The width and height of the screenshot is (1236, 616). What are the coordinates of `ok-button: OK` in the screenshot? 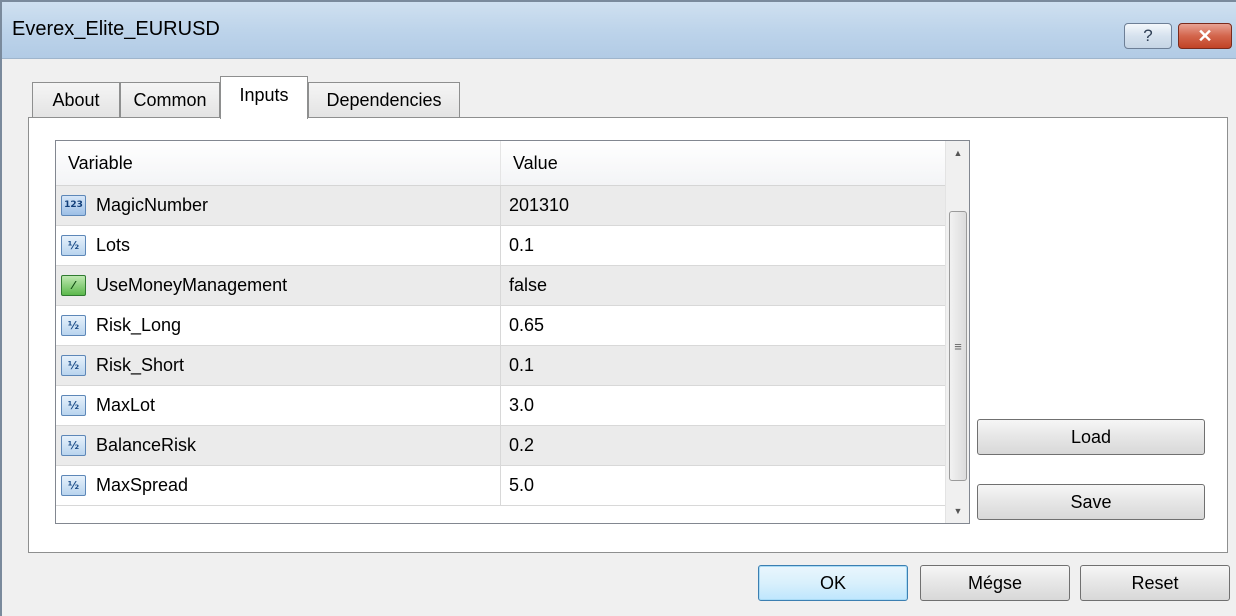 It's located at (833, 583).